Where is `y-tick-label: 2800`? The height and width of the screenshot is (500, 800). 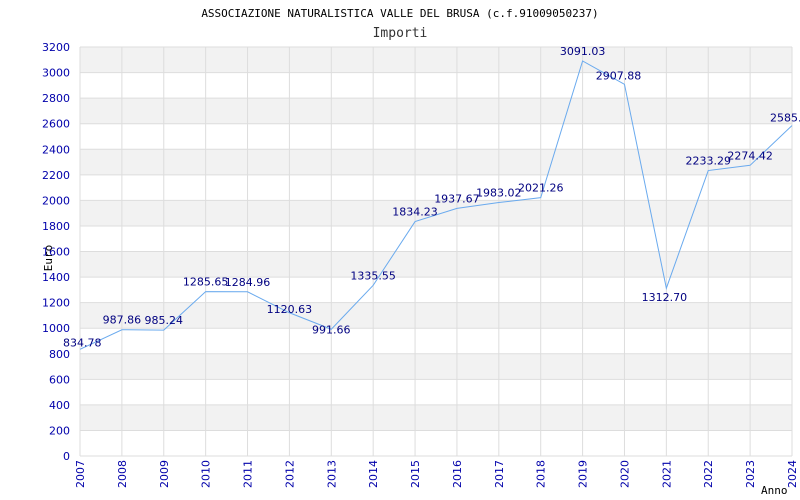 y-tick-label: 2800 is located at coordinates (56, 98).